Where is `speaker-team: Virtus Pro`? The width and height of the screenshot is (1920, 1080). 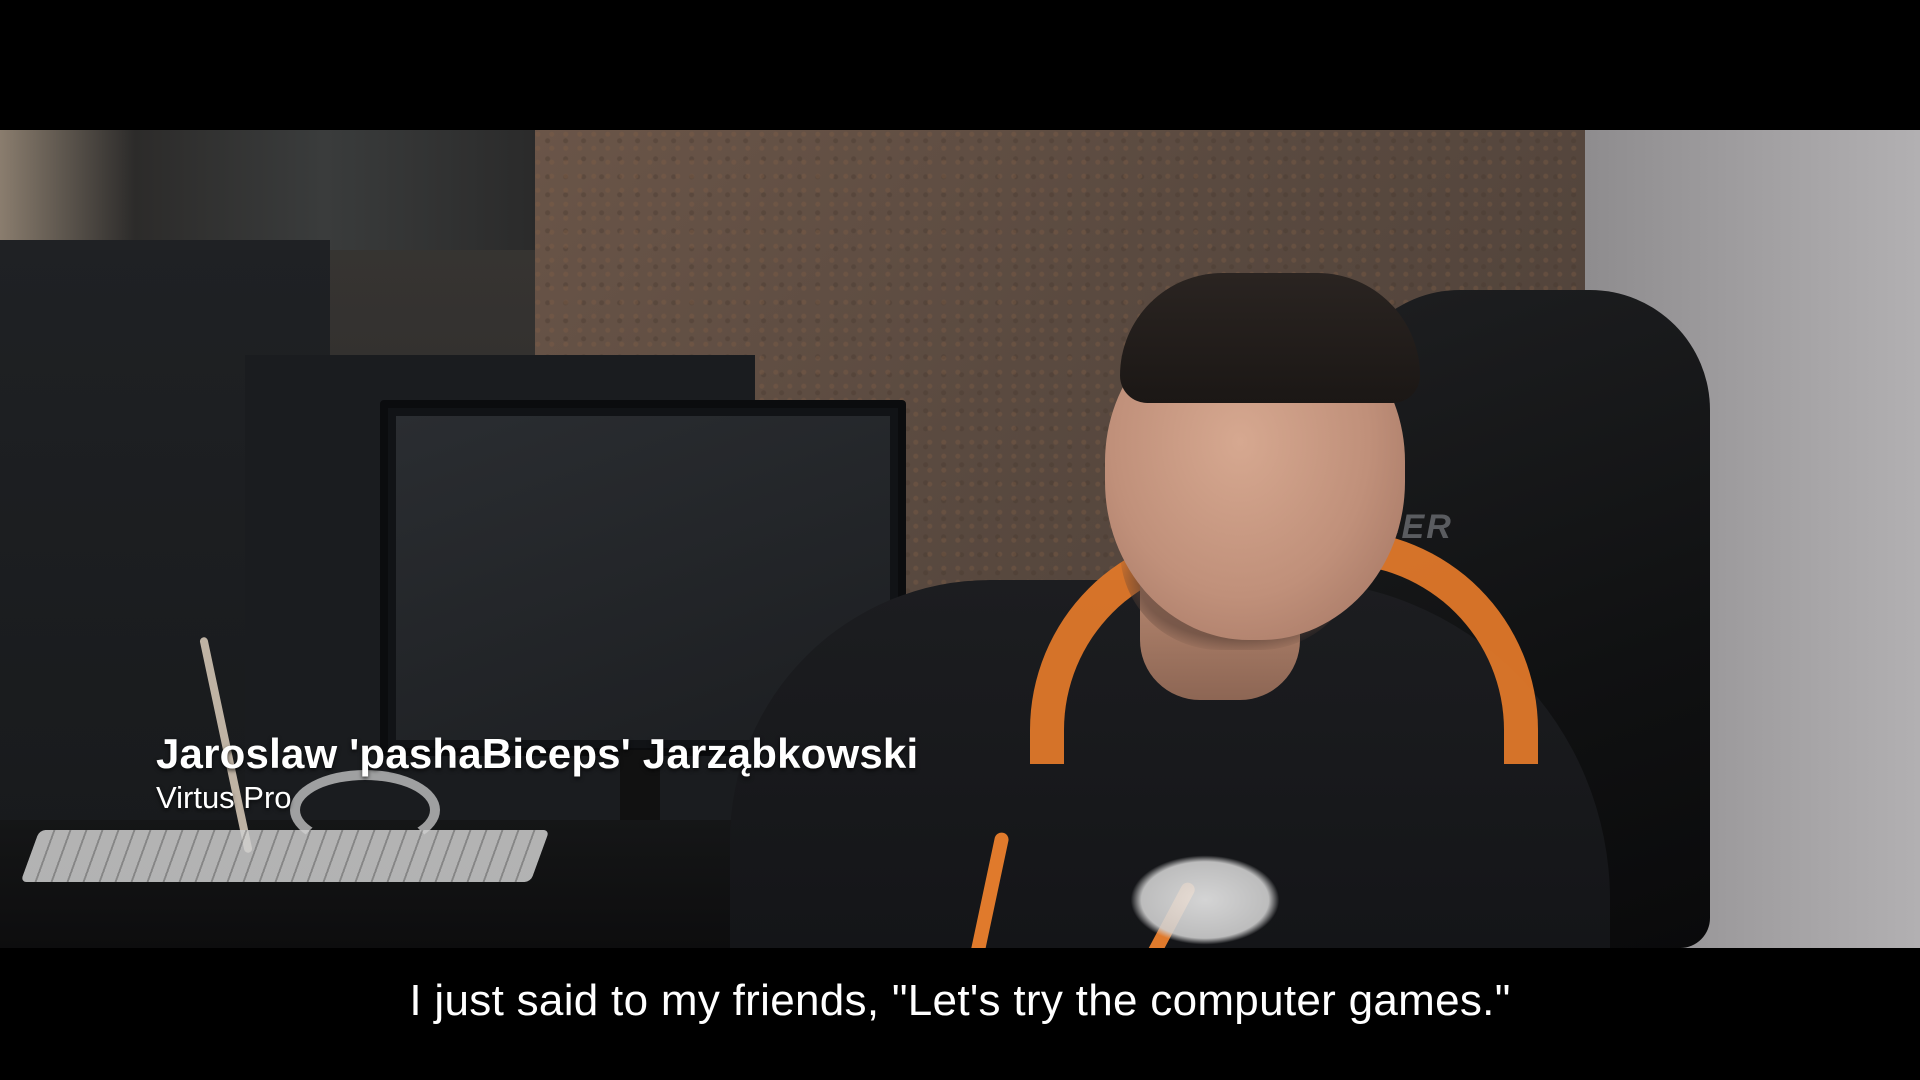
speaker-team: Virtus Pro is located at coordinates (224, 797).